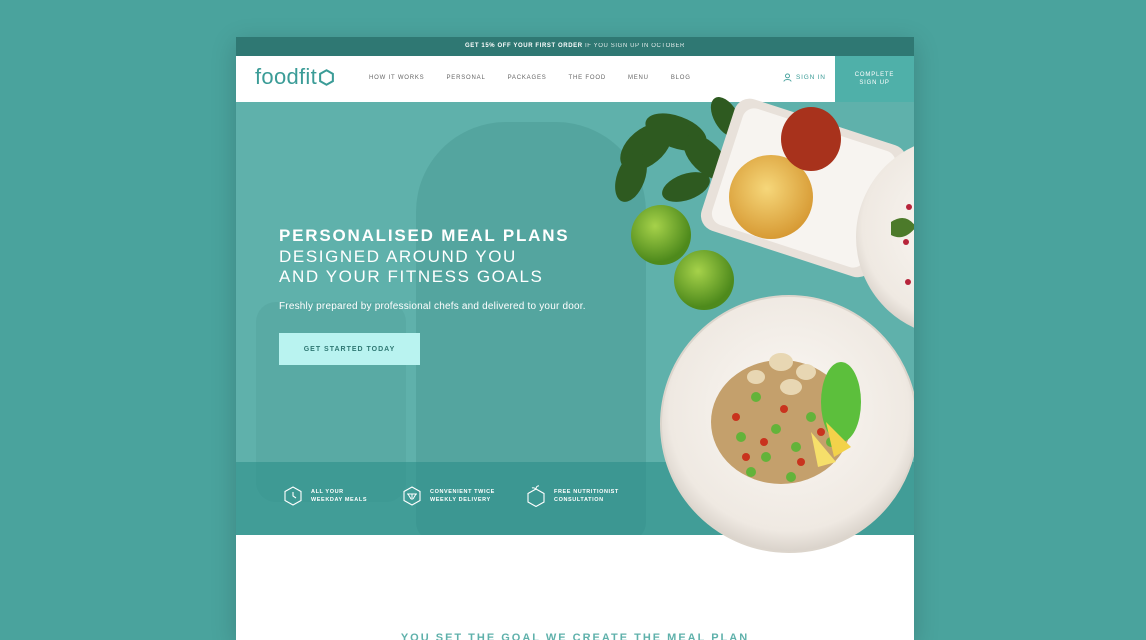 The width and height of the screenshot is (1146, 640). I want to click on clock-icon, so click(293, 496).